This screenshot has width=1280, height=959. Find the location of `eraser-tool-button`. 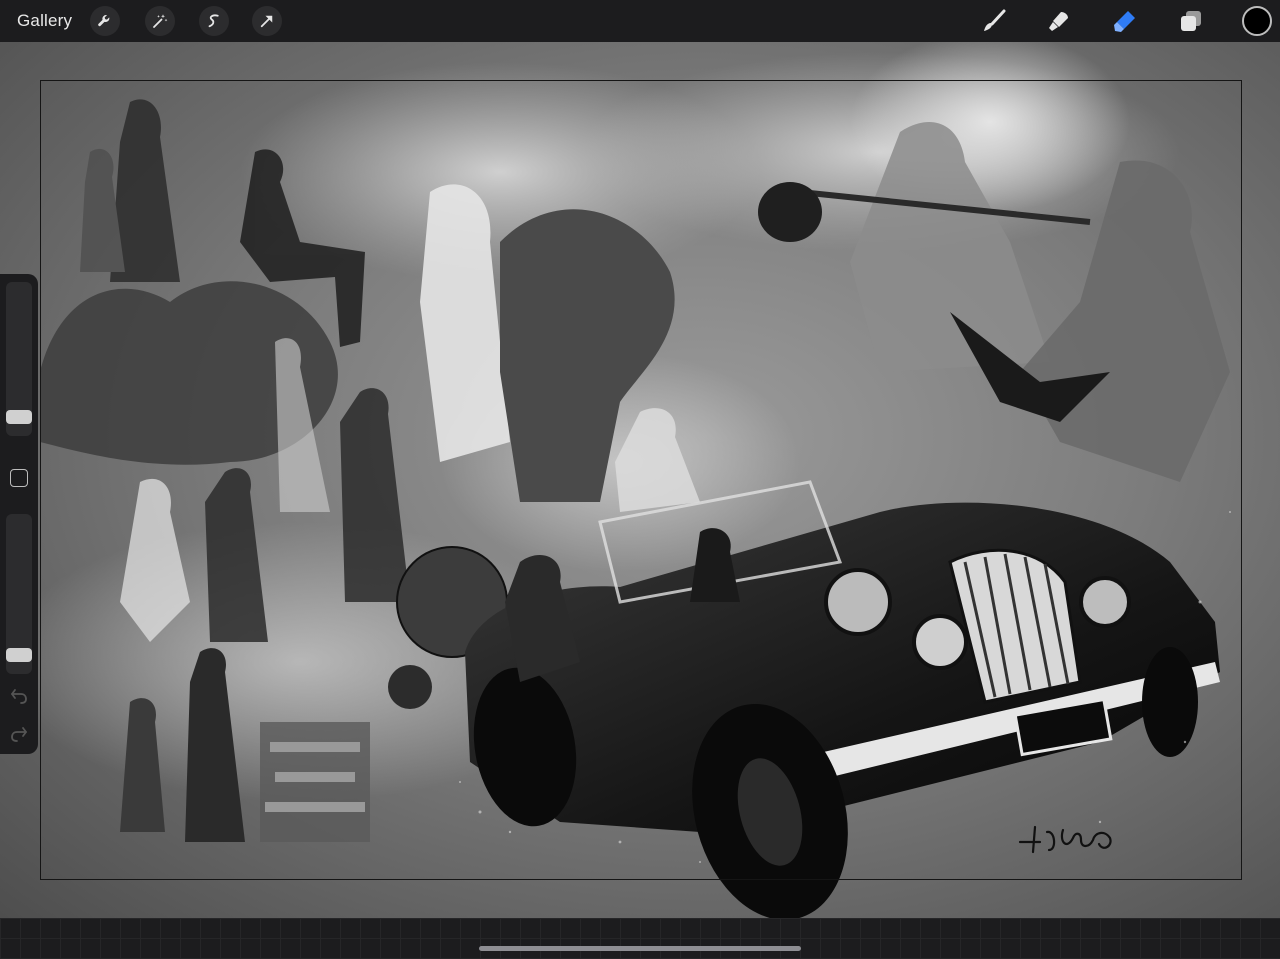

eraser-tool-button is located at coordinates (1125, 21).